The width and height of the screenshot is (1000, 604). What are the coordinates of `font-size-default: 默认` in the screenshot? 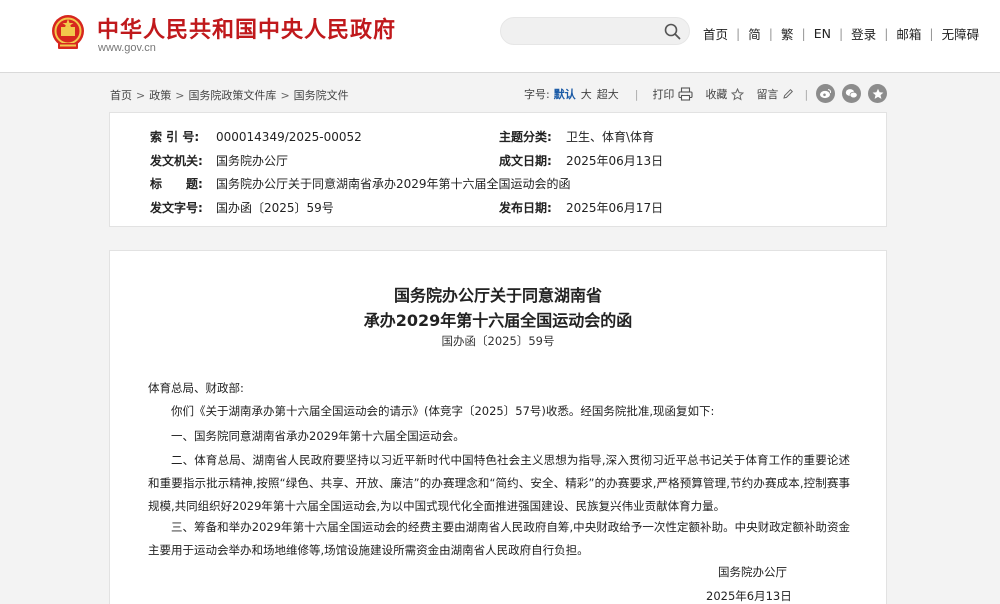 It's located at (565, 94).